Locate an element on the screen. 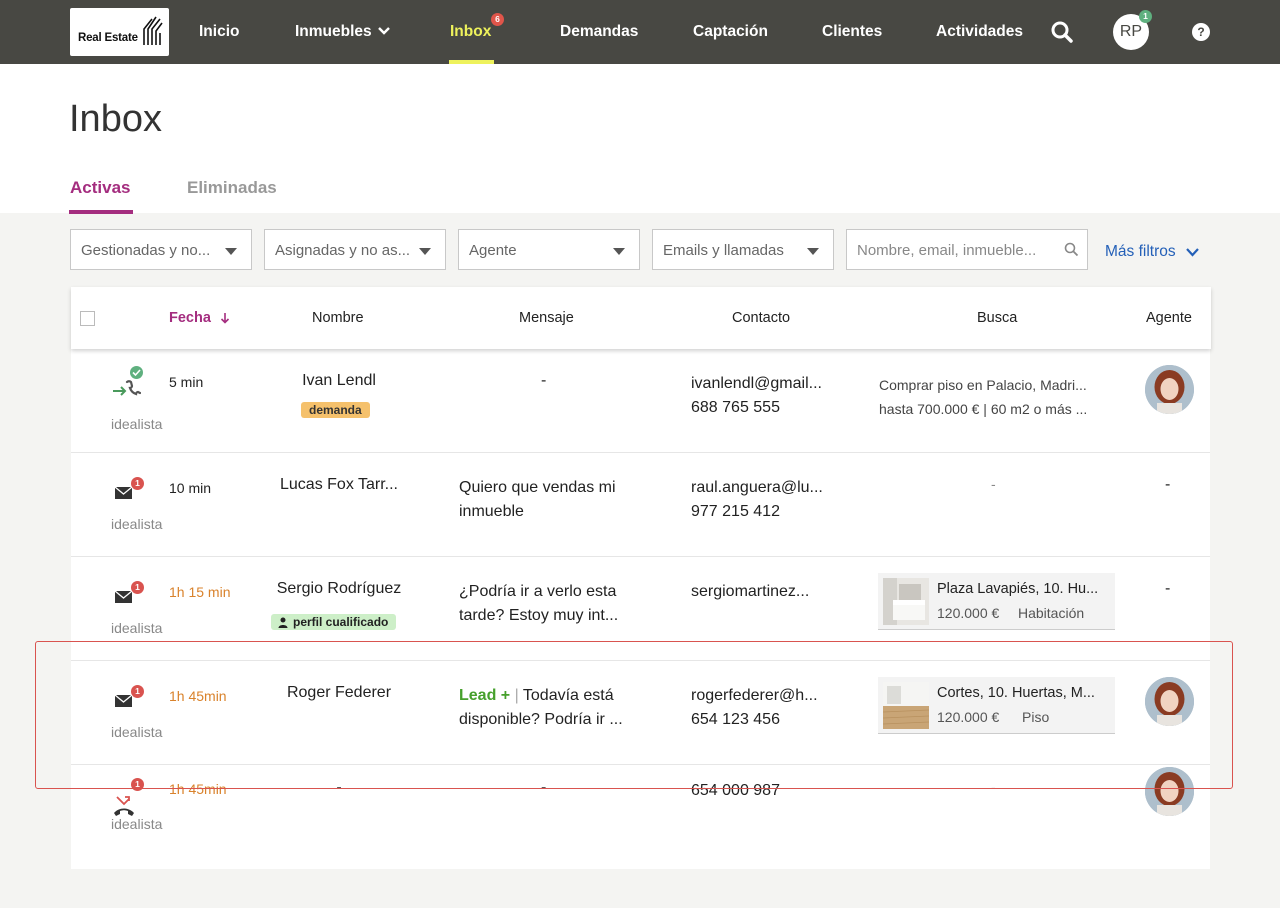 The image size is (1280, 908). tab-active-indicator is located at coordinates (101, 212).